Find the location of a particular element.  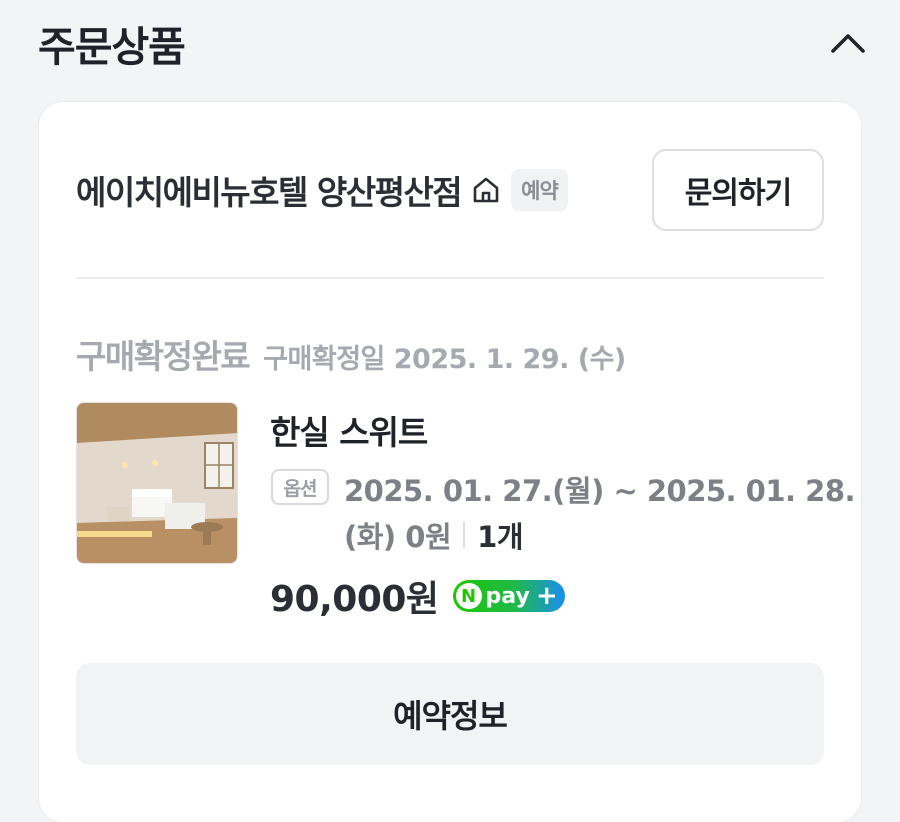

price-row: 90,000원 N pay + is located at coordinates (417, 596).